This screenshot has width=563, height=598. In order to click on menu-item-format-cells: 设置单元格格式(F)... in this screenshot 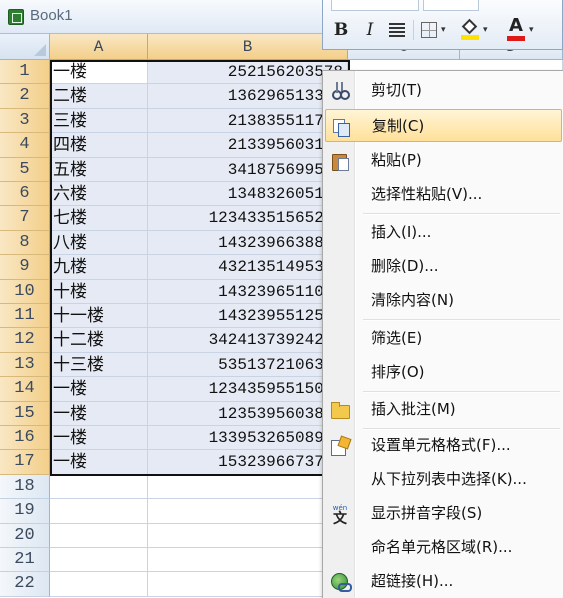, I will do `click(443, 445)`.